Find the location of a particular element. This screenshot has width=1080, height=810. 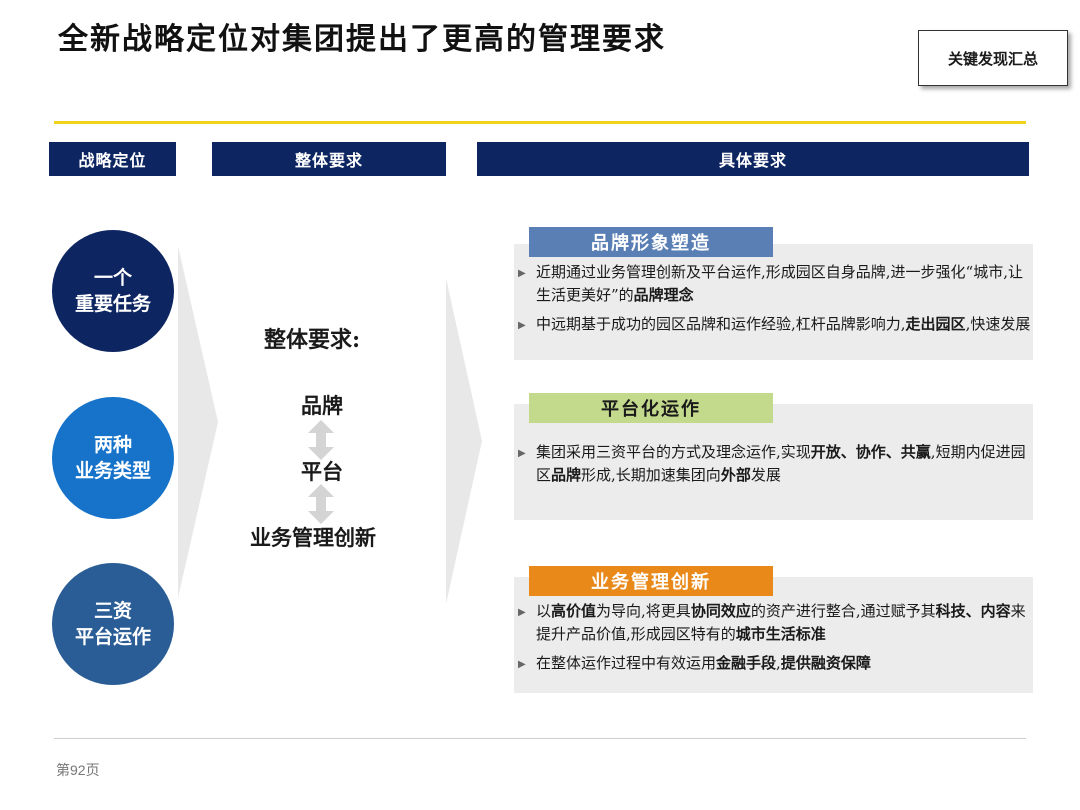

key-findings-summary-box: 关键发现汇总 is located at coordinates (993, 58).